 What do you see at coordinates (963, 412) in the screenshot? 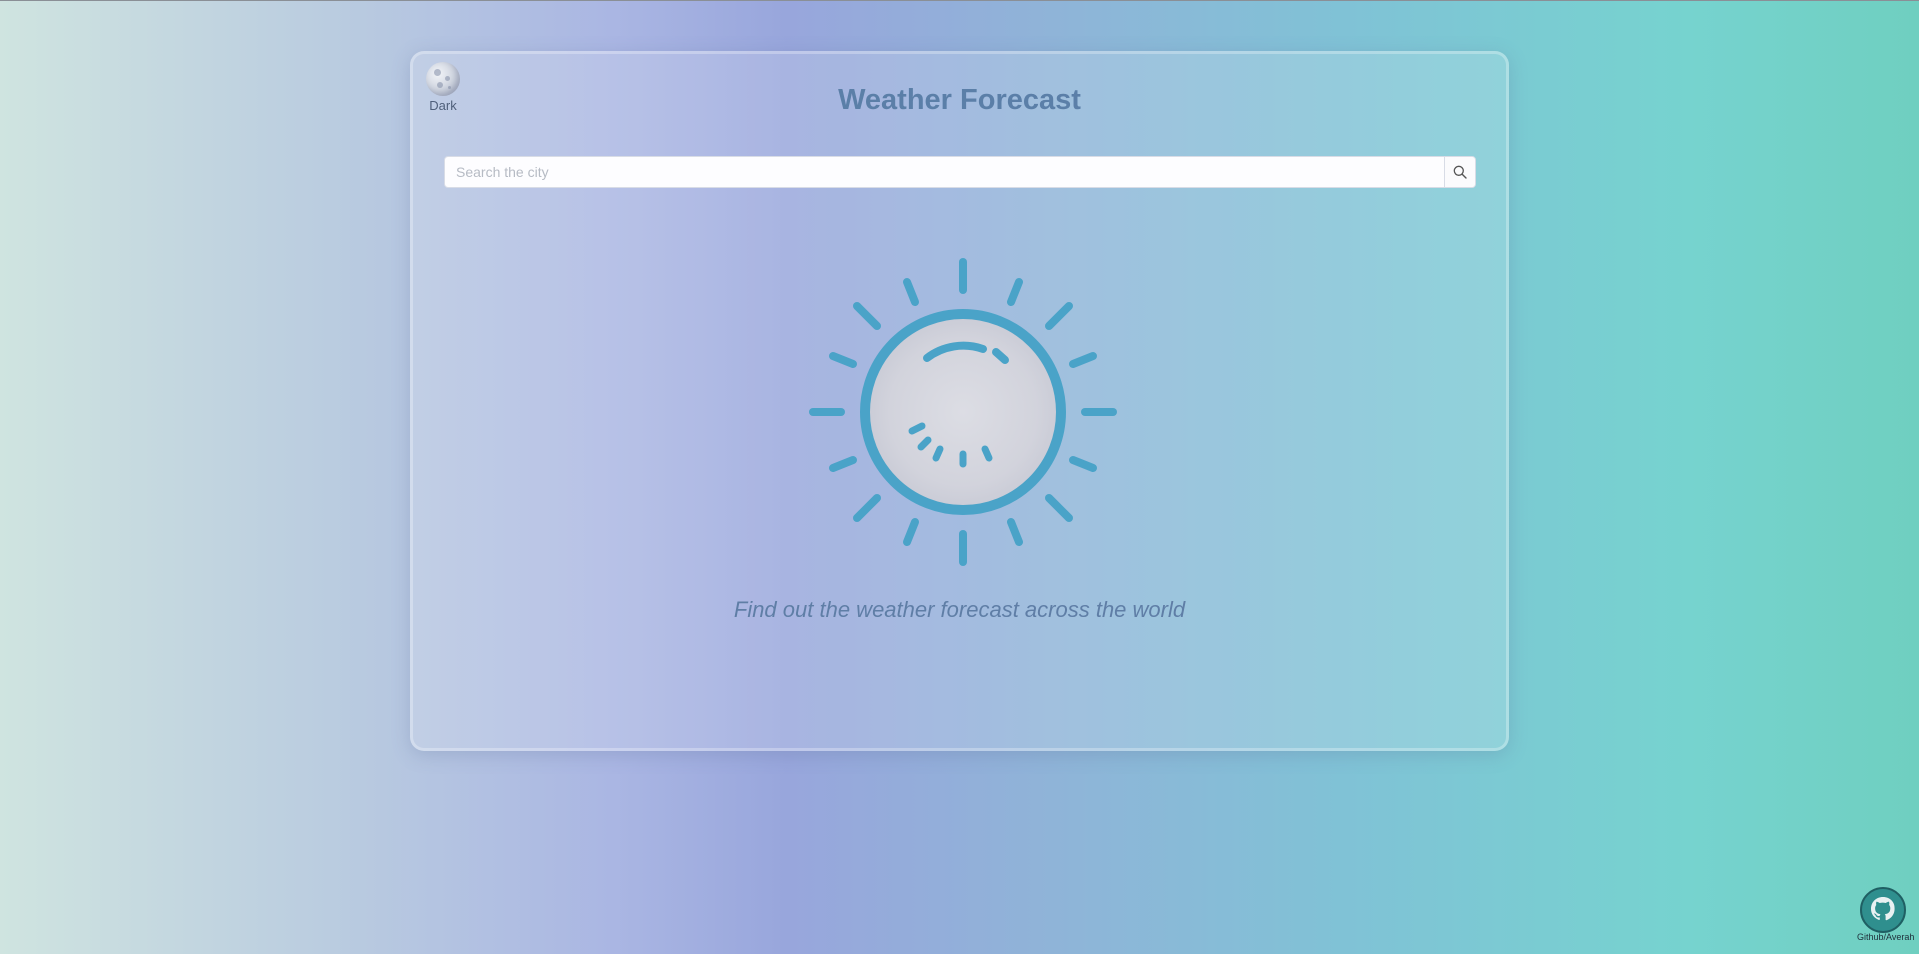
I see `sun-icon` at bounding box center [963, 412].